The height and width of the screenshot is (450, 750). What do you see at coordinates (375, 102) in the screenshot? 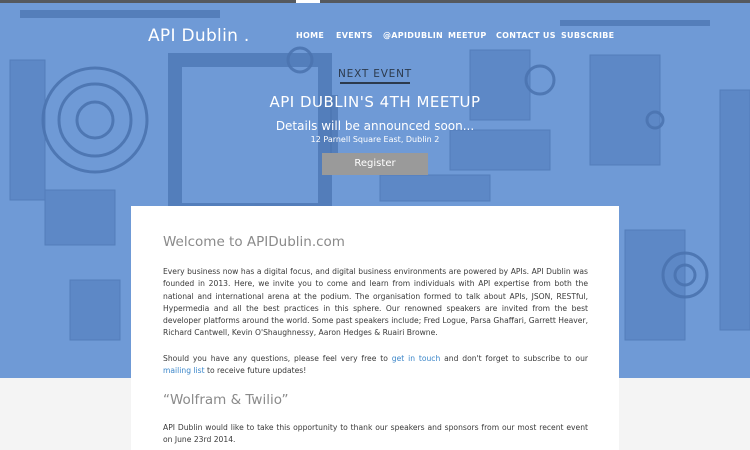
I see `hero-title: API DUBLIN'S 4TH MEETUP` at bounding box center [375, 102].